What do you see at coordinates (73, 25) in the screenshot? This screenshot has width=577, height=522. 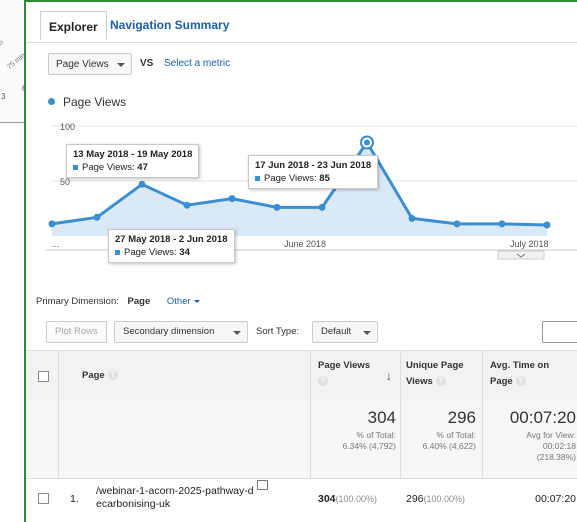 I see `tab-explorer: Explorer` at bounding box center [73, 25].